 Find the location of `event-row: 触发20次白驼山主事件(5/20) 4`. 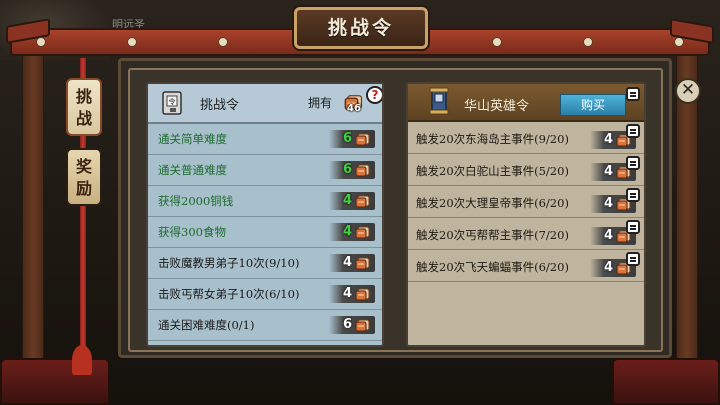

event-row: 触发20次白驼山主事件(5/20) 4 is located at coordinates (526, 170).